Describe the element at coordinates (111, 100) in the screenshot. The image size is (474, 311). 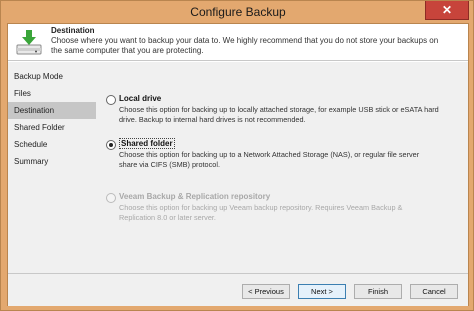
I see `local-drive-radio` at that location.